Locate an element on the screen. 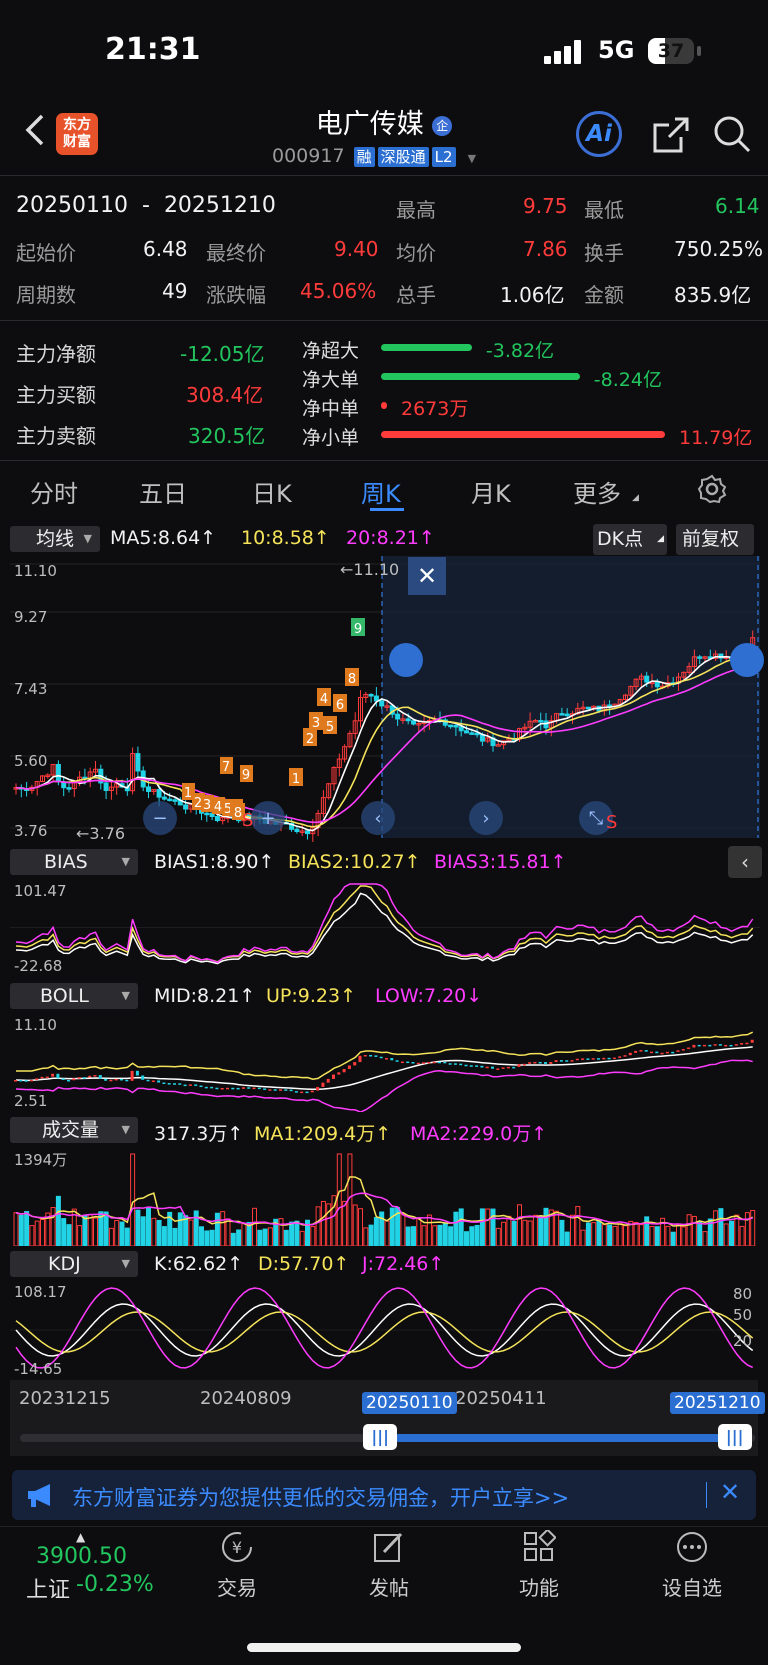 This screenshot has height=1665, width=768. collapse-panel-button: ‹ is located at coordinates (745, 862).